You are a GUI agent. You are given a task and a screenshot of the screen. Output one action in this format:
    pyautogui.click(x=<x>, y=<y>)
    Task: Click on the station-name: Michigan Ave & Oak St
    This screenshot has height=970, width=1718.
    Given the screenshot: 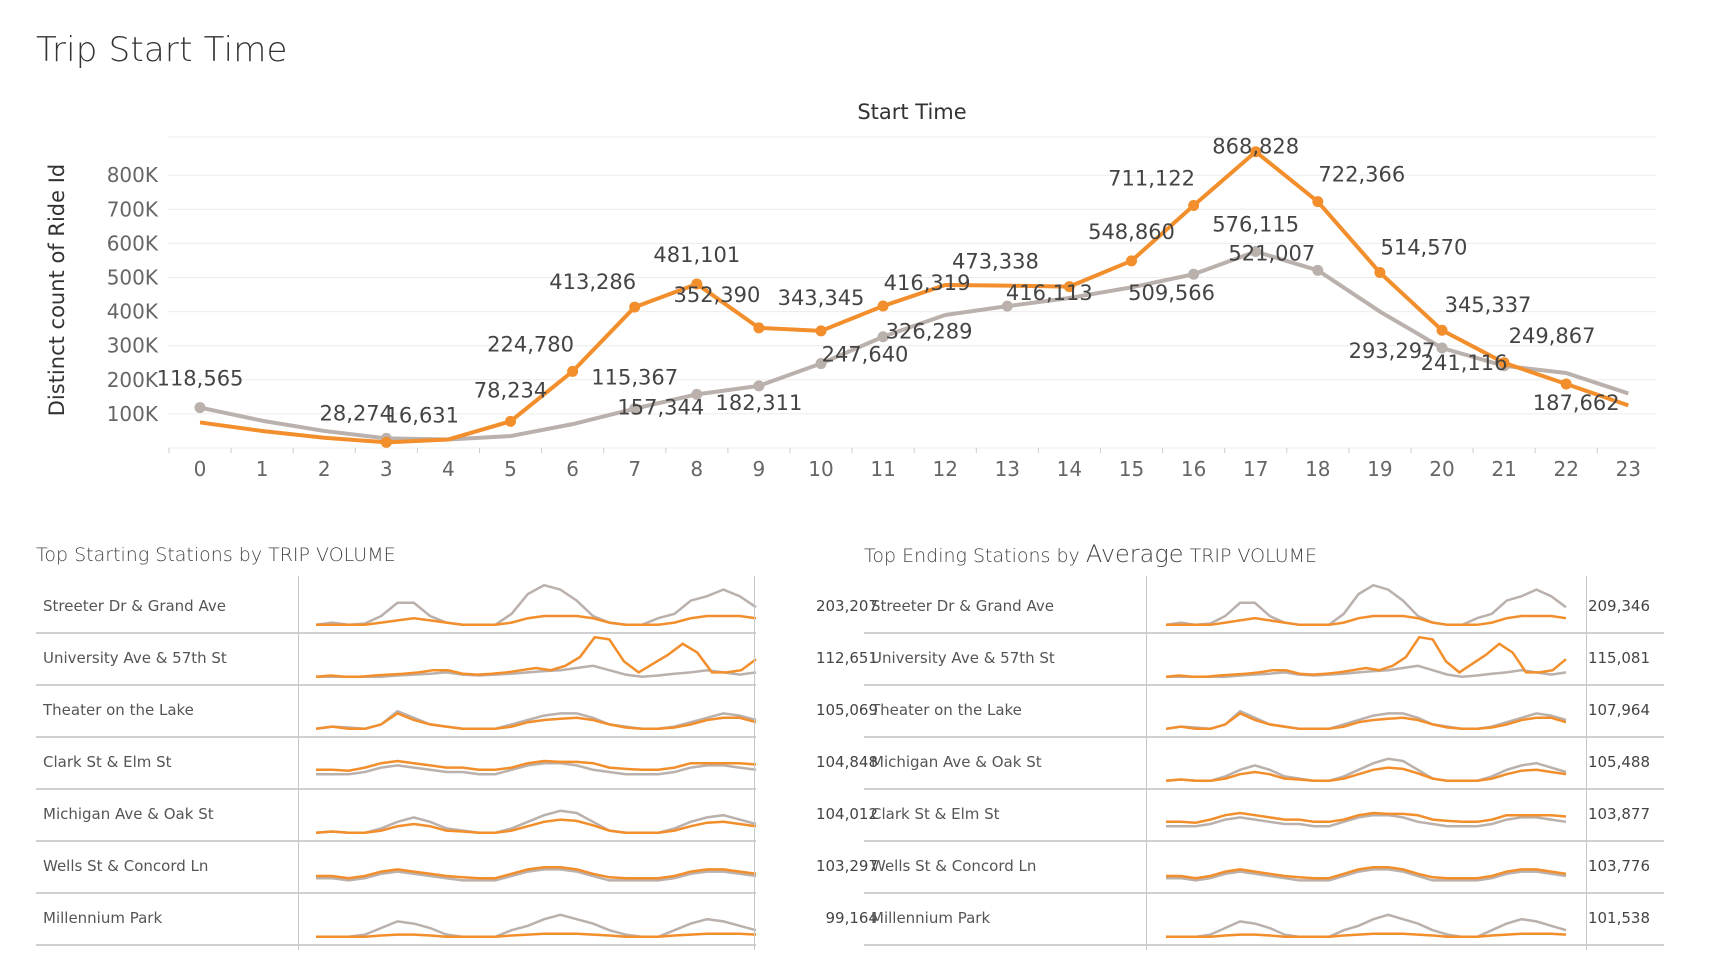 What is the action you would take?
    pyautogui.click(x=128, y=814)
    